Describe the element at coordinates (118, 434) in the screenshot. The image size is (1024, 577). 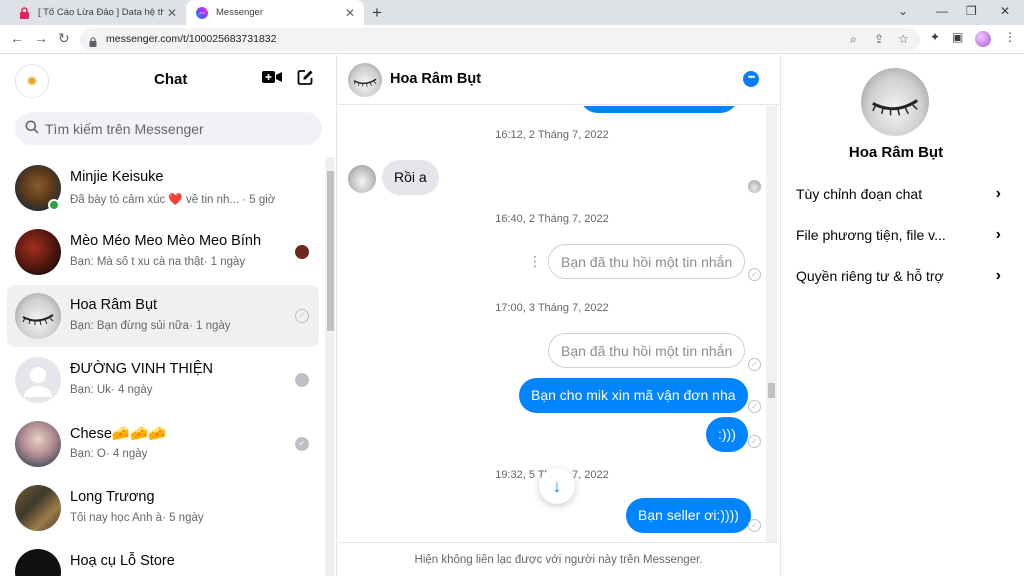
I see `conversation-name: Chese🧀🧀🧀` at that location.